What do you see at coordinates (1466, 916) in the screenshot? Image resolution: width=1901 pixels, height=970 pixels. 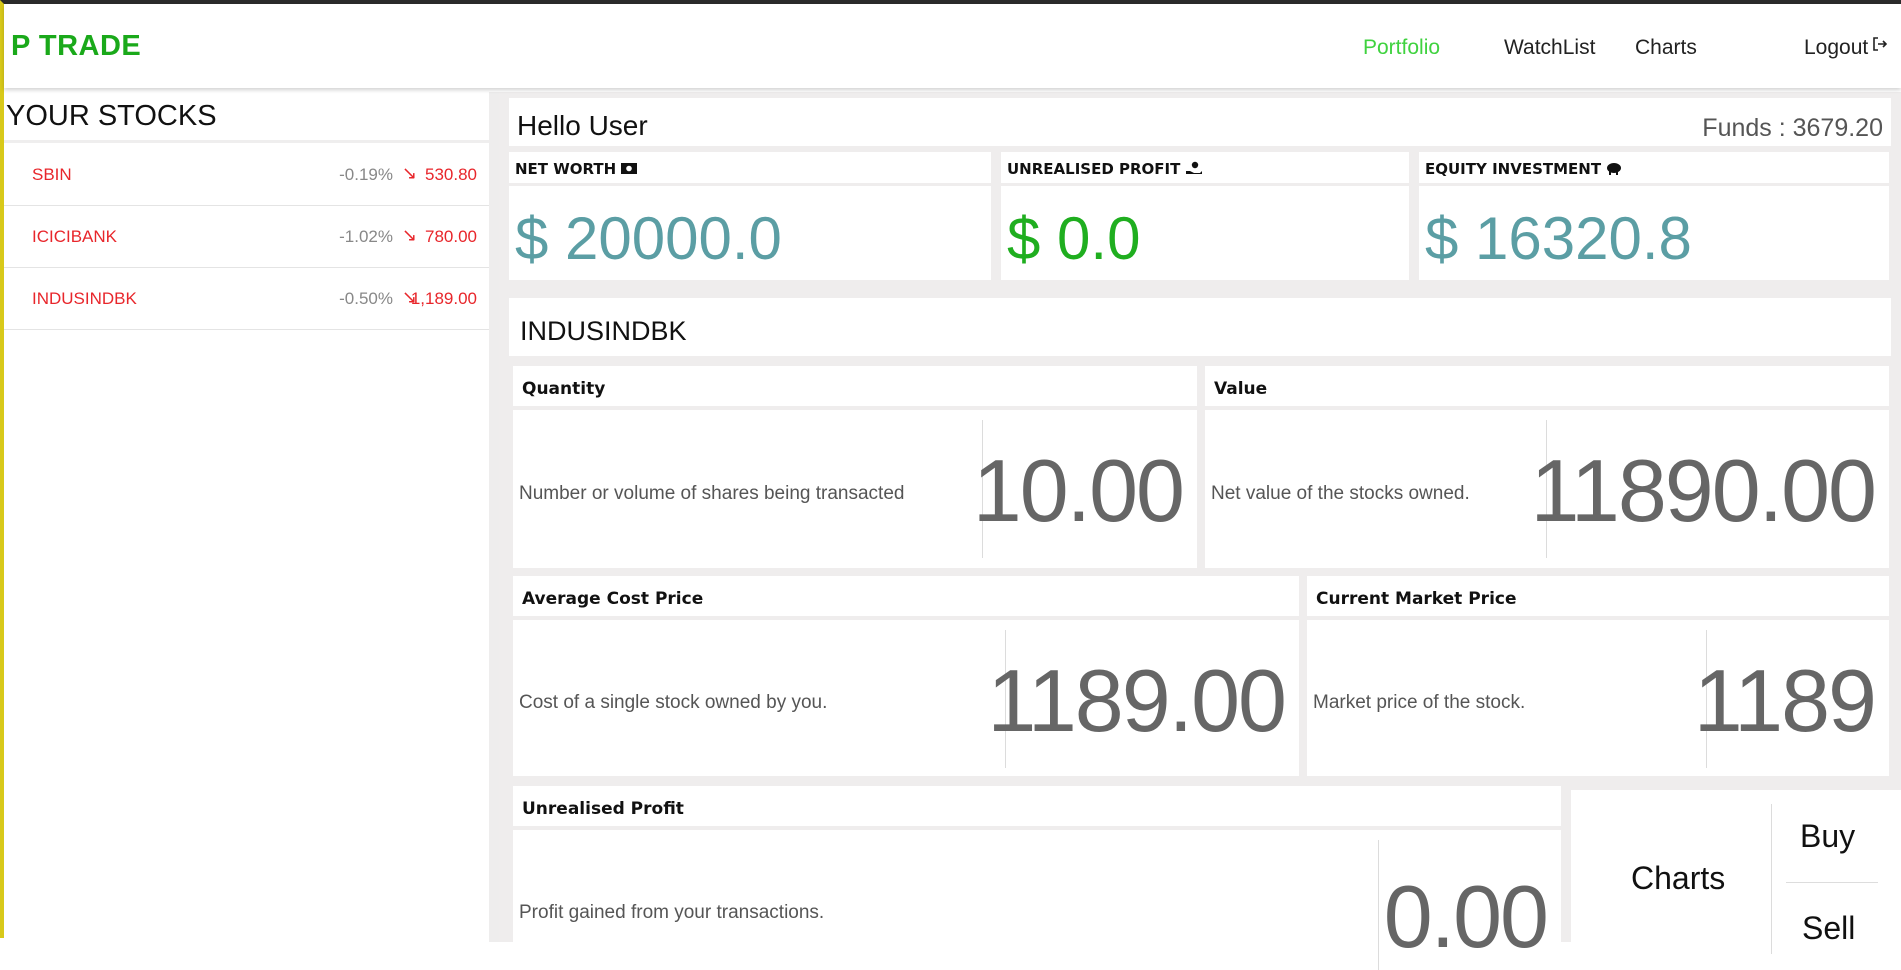 I see `unrealised-profit-detail-value: 0.00` at bounding box center [1466, 916].